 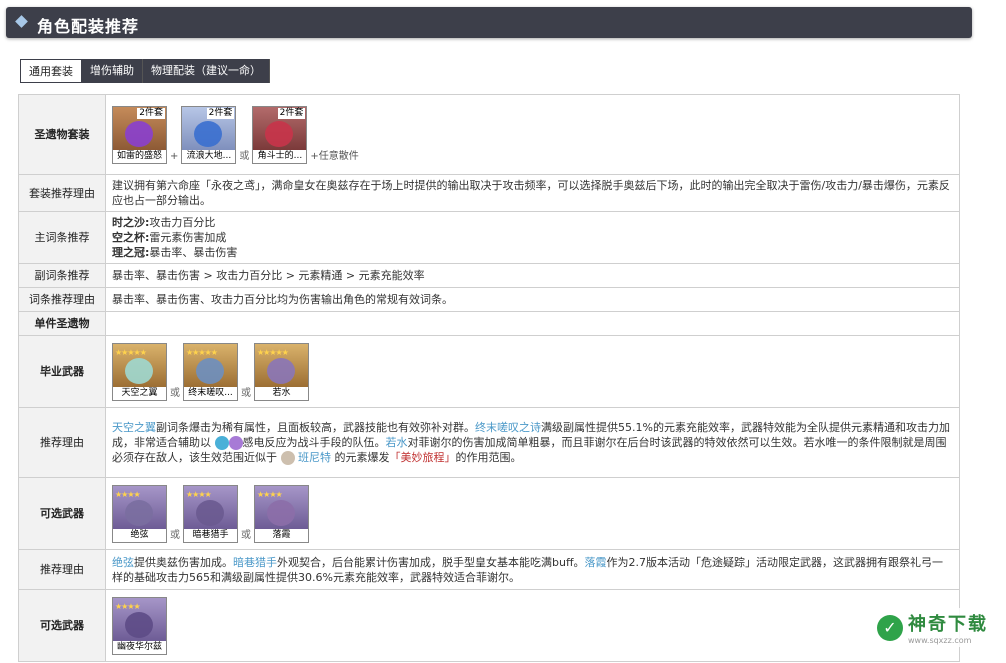 What do you see at coordinates (431, 562) in the screenshot?
I see `reason-text: 外观契合，后台能累计伤害加成，脱手型皇女基本能吃满buff。` at bounding box center [431, 562].